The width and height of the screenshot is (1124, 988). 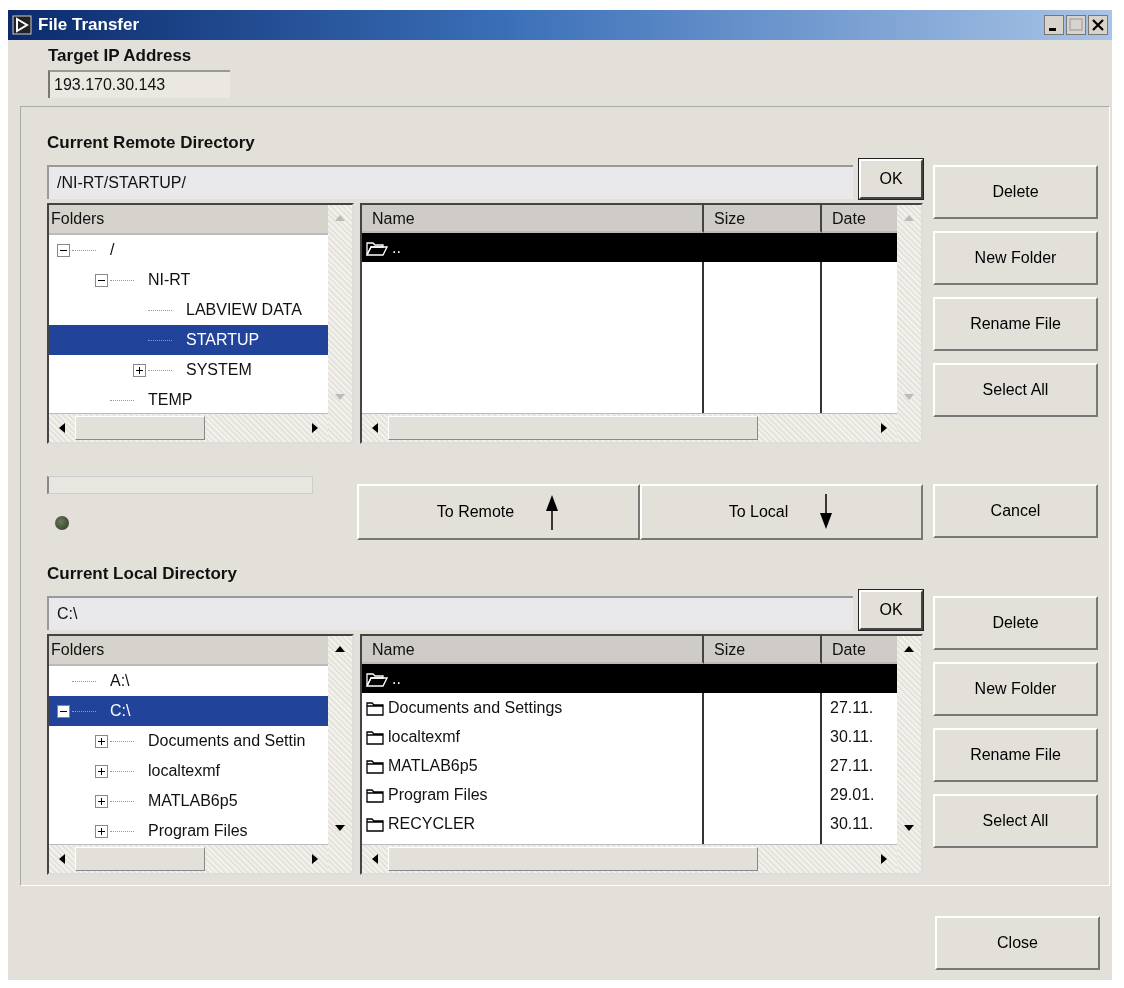 I want to click on folder-name: Program Files, so click(x=198, y=831).